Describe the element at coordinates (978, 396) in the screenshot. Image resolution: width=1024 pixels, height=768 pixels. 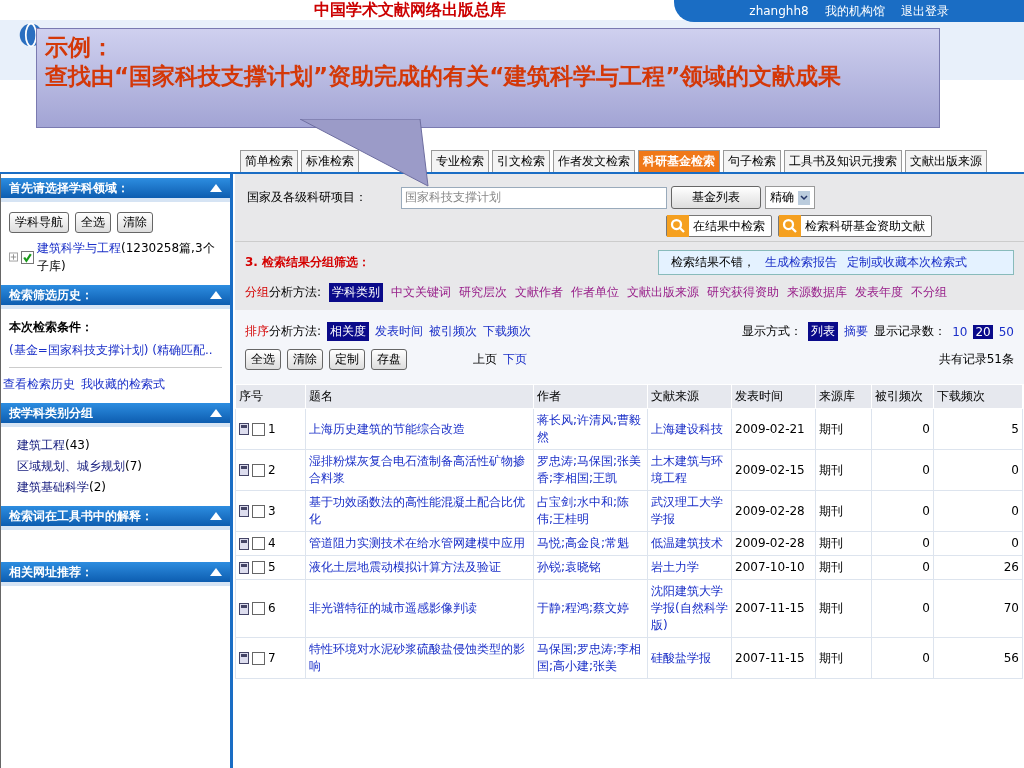
I see `column-header: 下载频次` at that location.